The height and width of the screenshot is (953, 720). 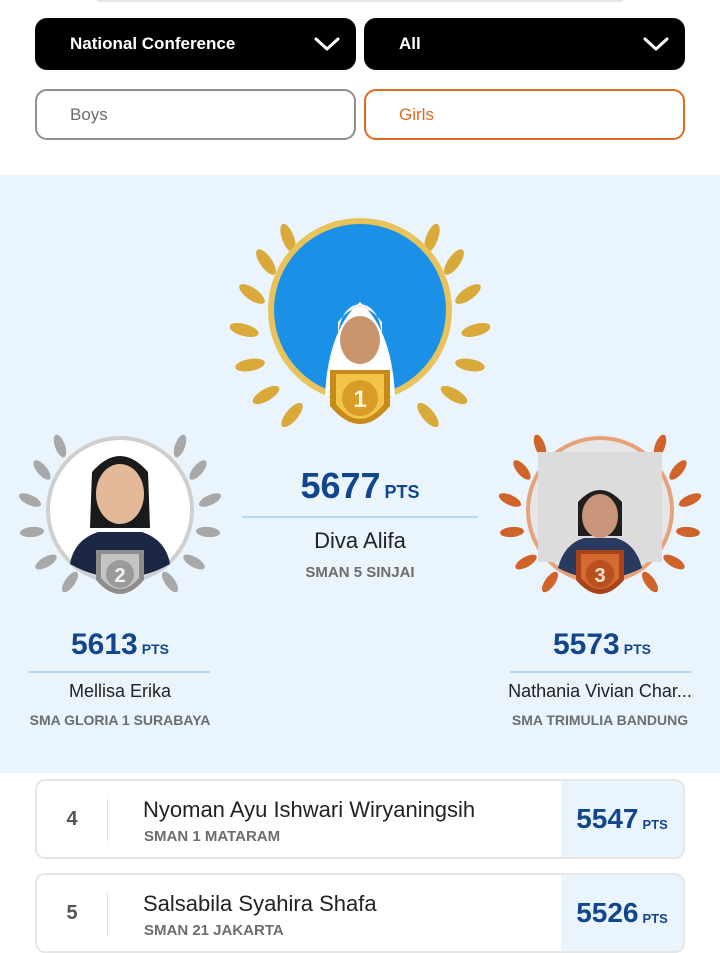 What do you see at coordinates (586, 644) in the screenshot?
I see `third-points-value: 5573` at bounding box center [586, 644].